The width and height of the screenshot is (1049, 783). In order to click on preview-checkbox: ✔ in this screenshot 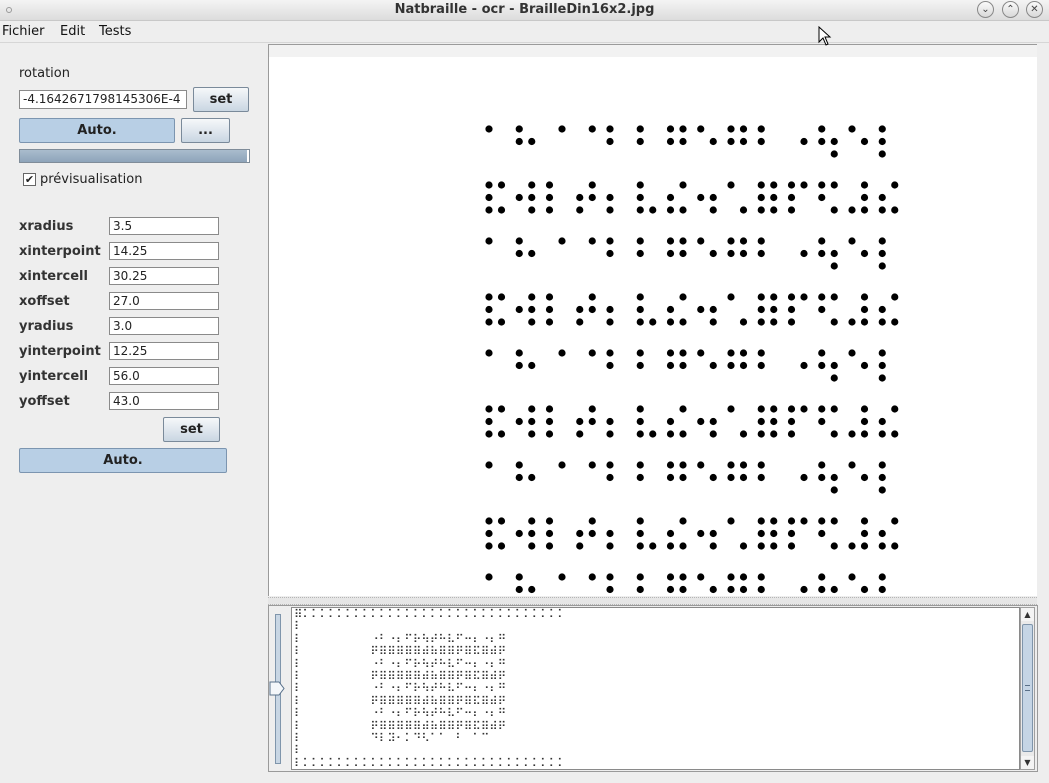, I will do `click(29, 179)`.